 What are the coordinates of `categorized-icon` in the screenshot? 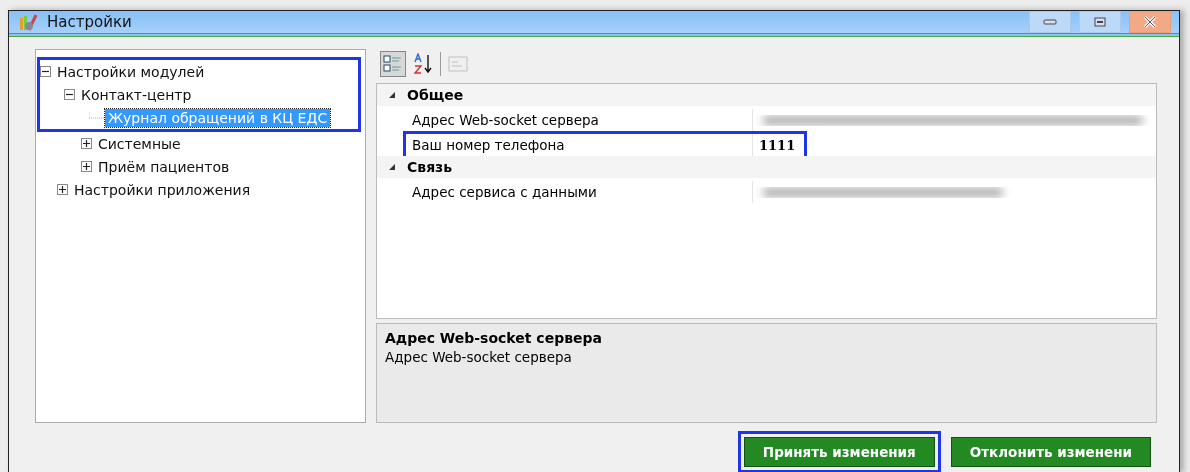 It's located at (393, 64).